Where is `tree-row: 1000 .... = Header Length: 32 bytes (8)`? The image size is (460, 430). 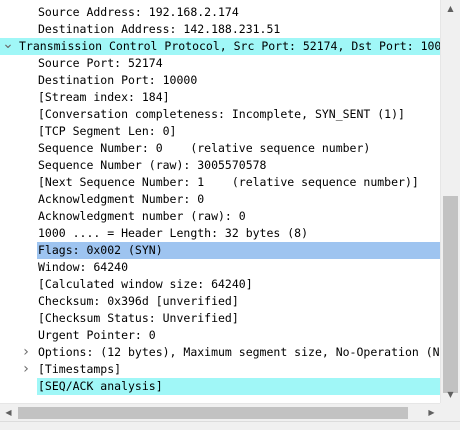 tree-row: 1000 .... = Header Length: 32 bytes (8) is located at coordinates (220, 233).